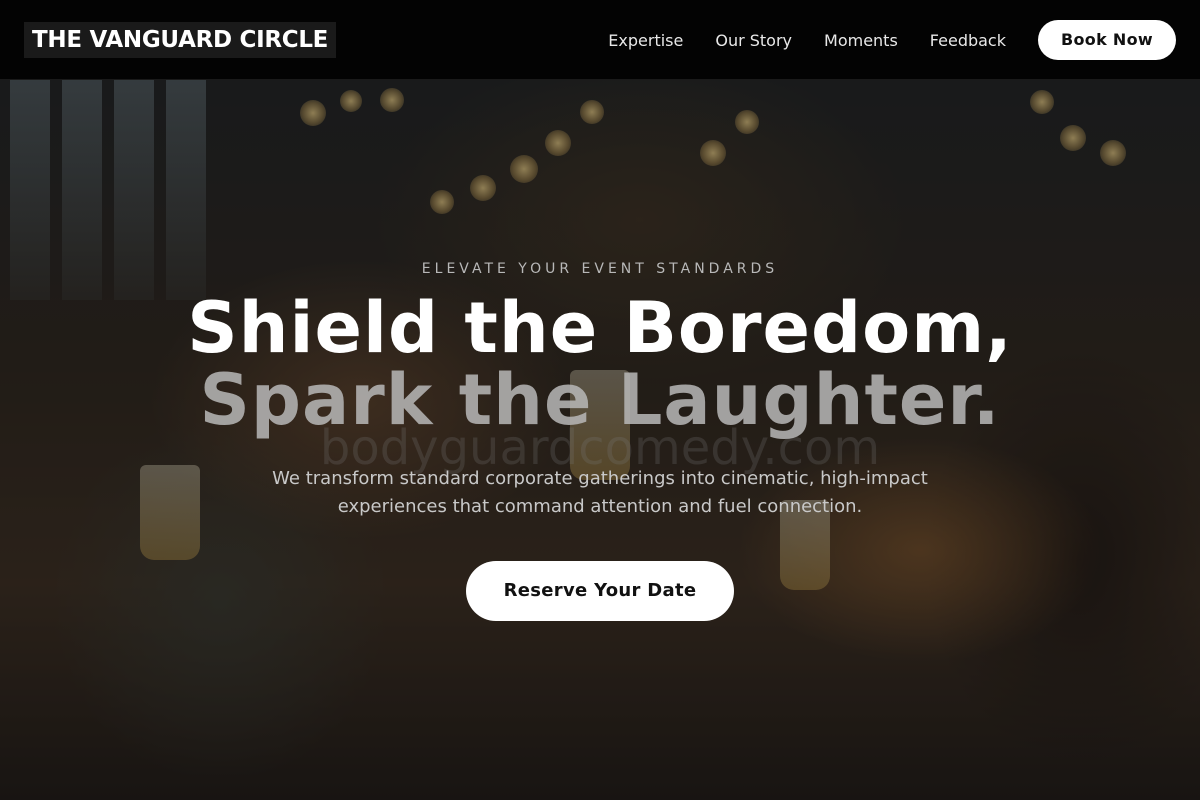  What do you see at coordinates (1107, 40) in the screenshot?
I see `book-now-button: Book Now` at bounding box center [1107, 40].